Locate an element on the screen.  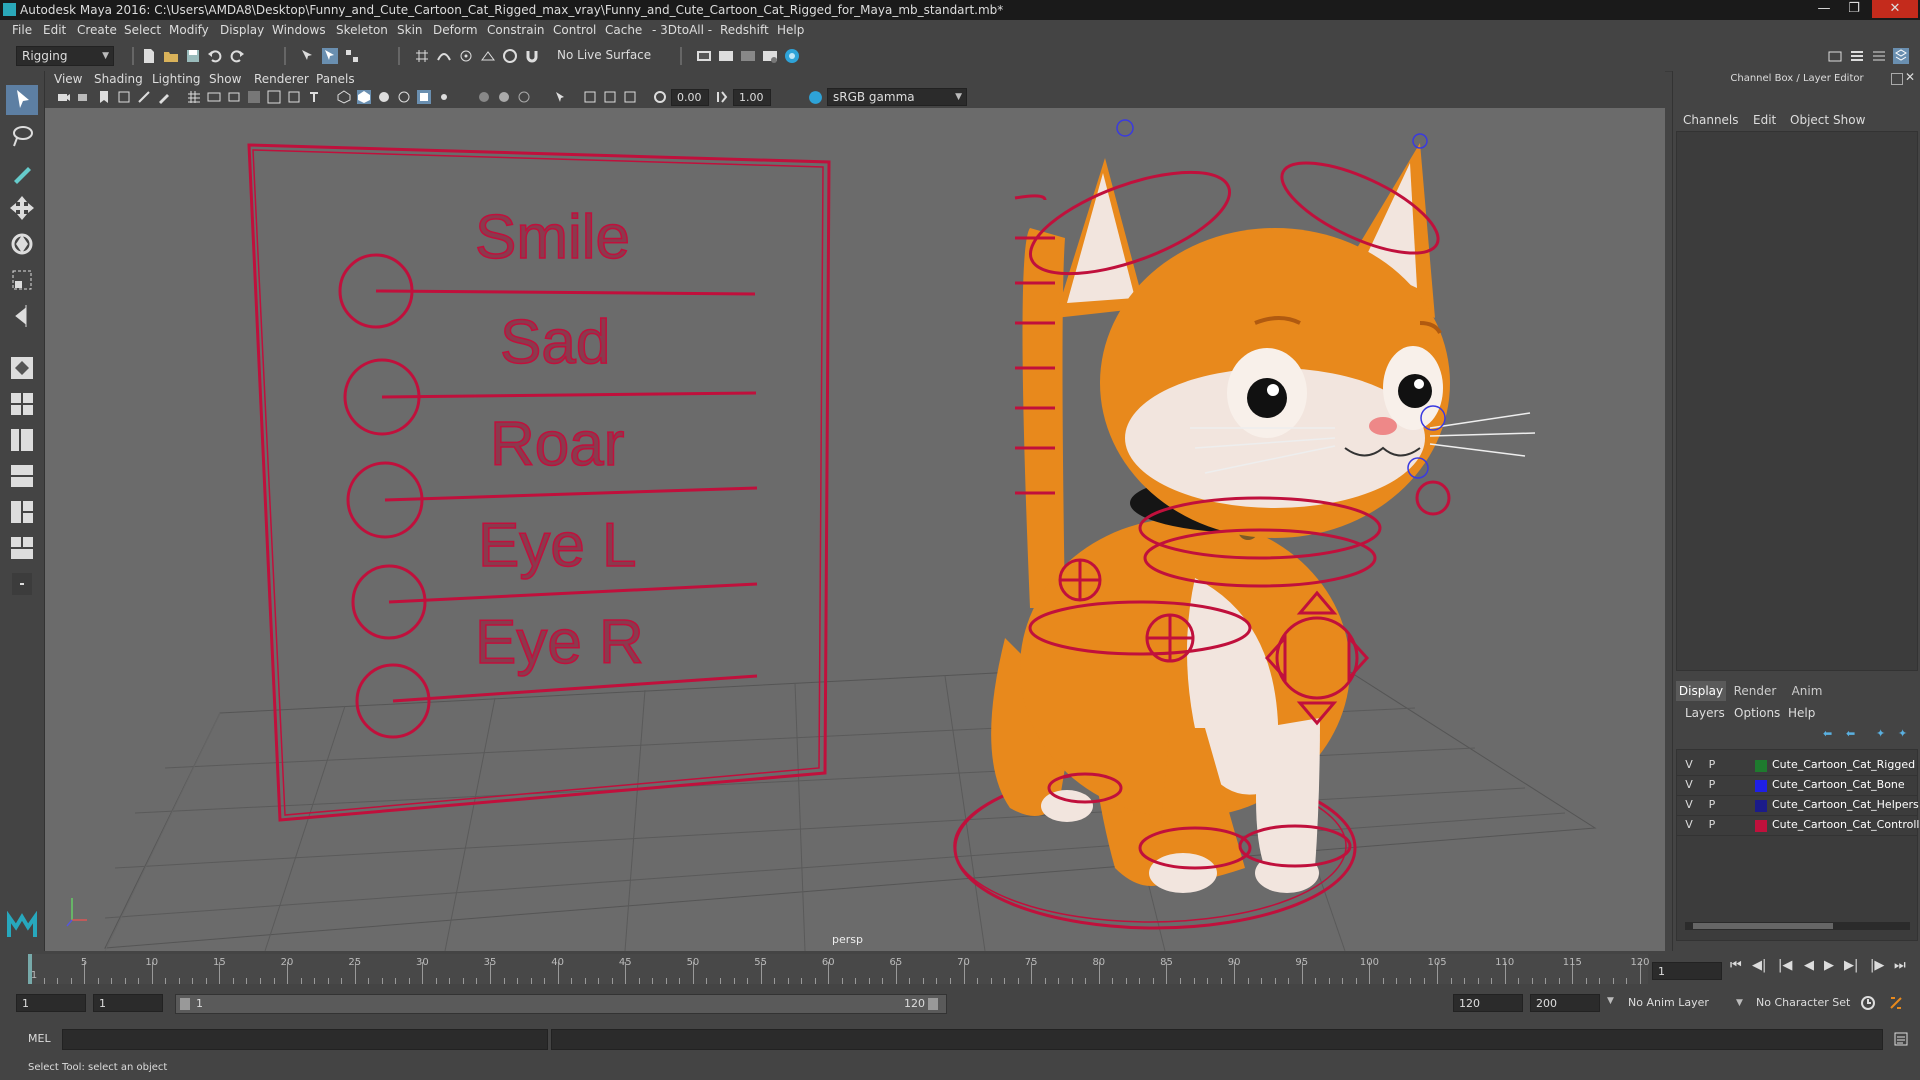
persp-outliner-layout-icon is located at coordinates (22, 440).